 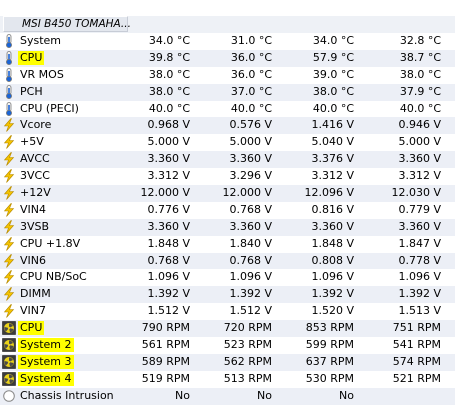 What do you see at coordinates (416, 193) in the screenshot?
I see `average-value: 12.030 V` at bounding box center [416, 193].